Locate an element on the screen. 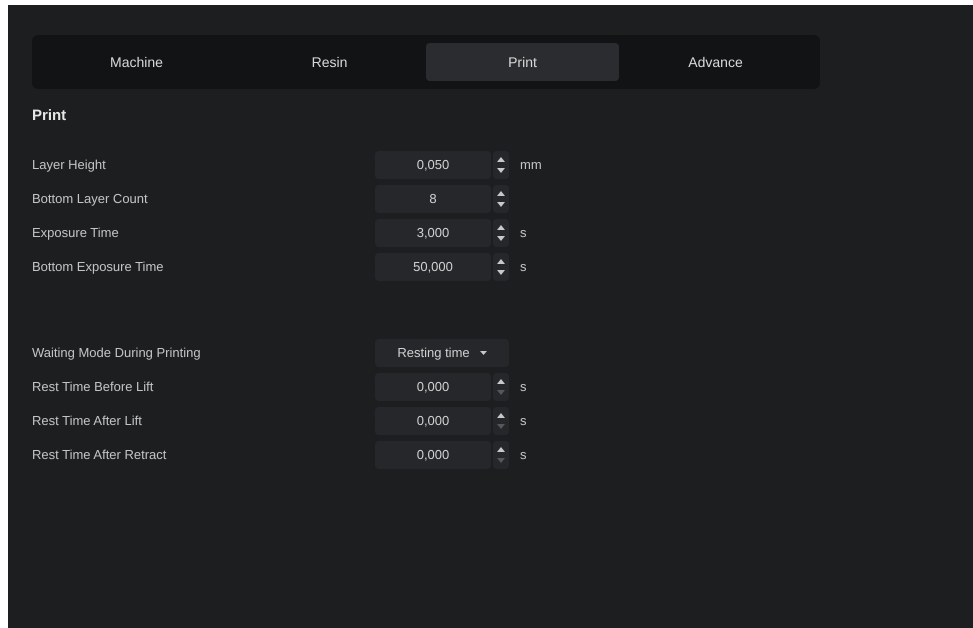 The height and width of the screenshot is (628, 973). number-field: 3,000 is located at coordinates (433, 233).